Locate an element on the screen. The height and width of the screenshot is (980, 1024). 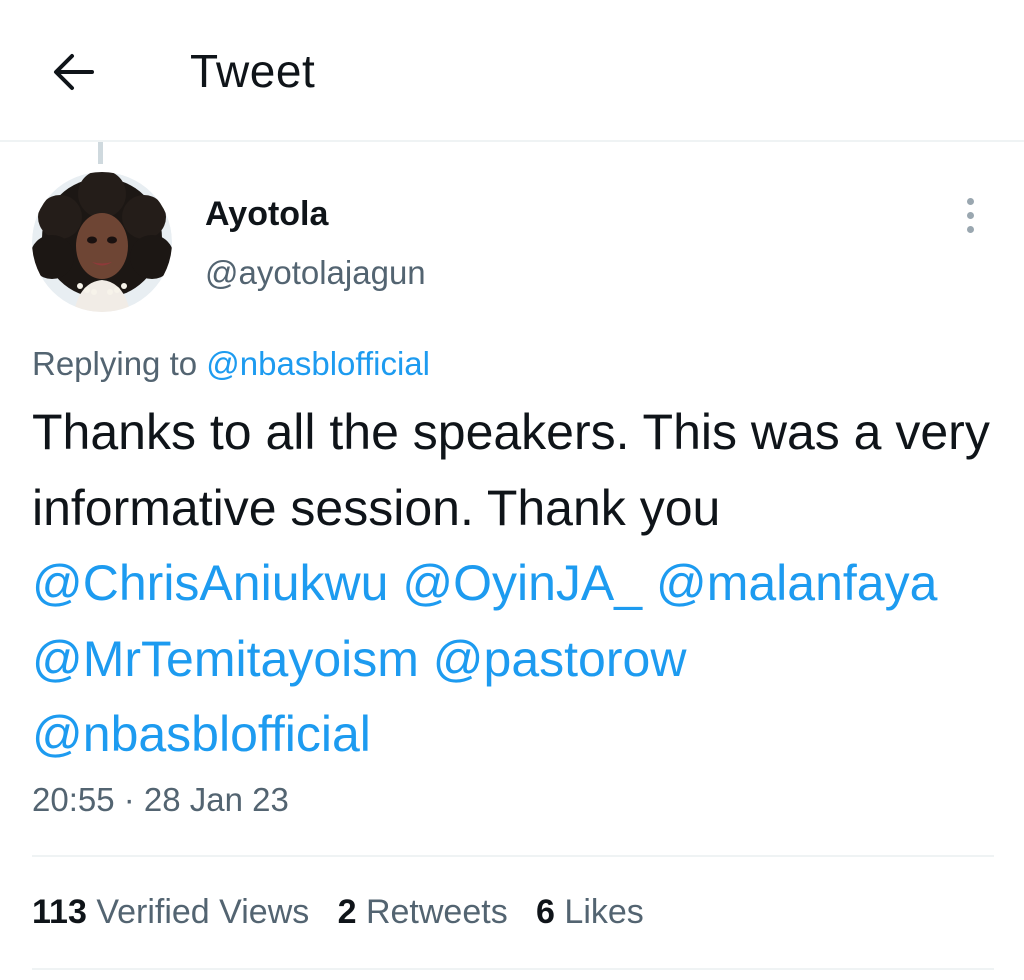
likes-stat: 6 Likes is located at coordinates (590, 912).